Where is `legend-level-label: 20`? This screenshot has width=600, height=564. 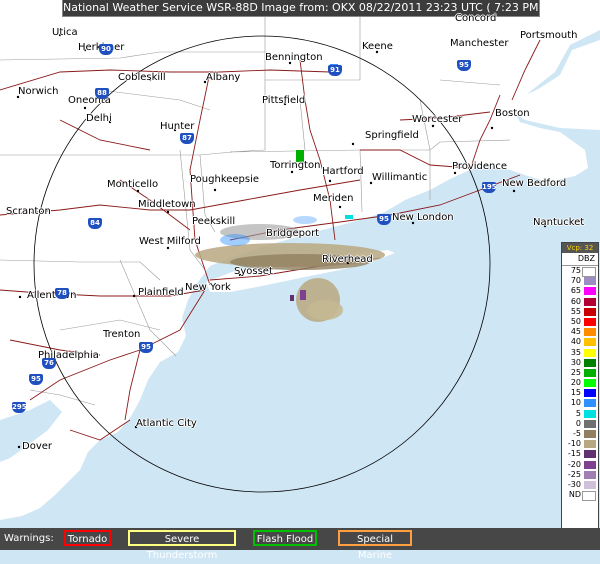 legend-level-label: 20 is located at coordinates (575, 383).